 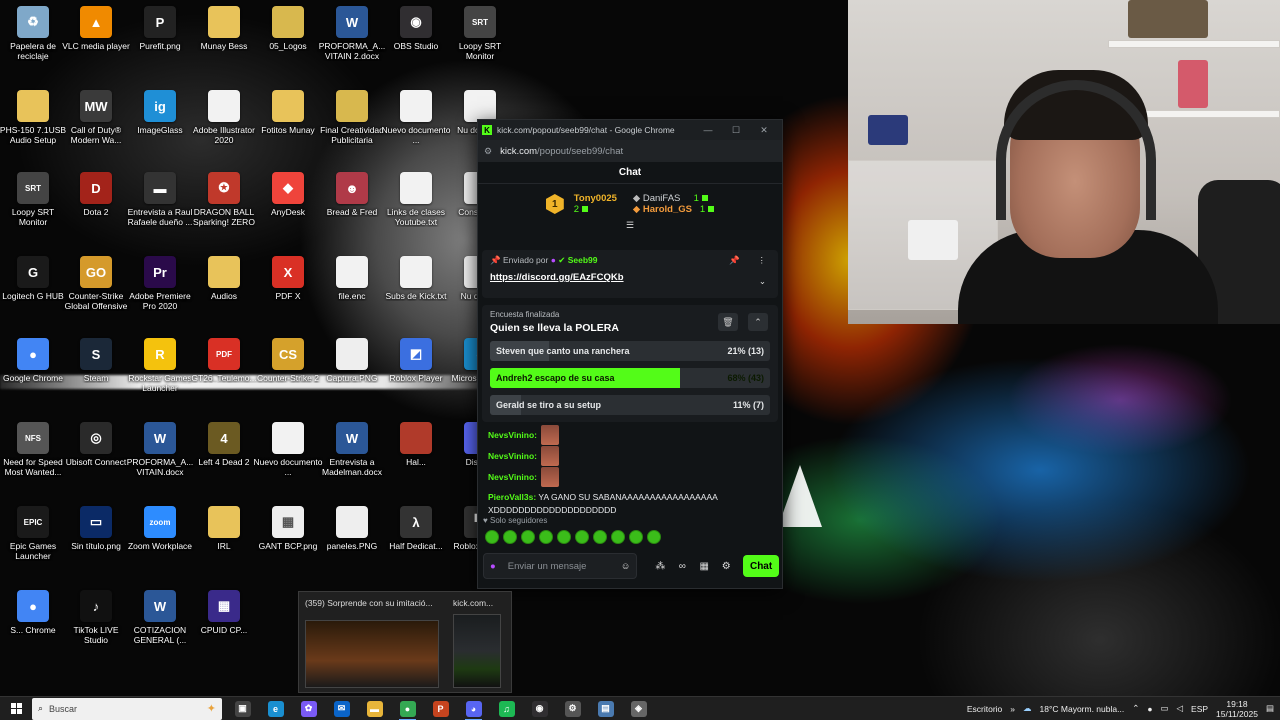 What do you see at coordinates (1199, 709) in the screenshot?
I see `language-label: ESP` at bounding box center [1199, 709].